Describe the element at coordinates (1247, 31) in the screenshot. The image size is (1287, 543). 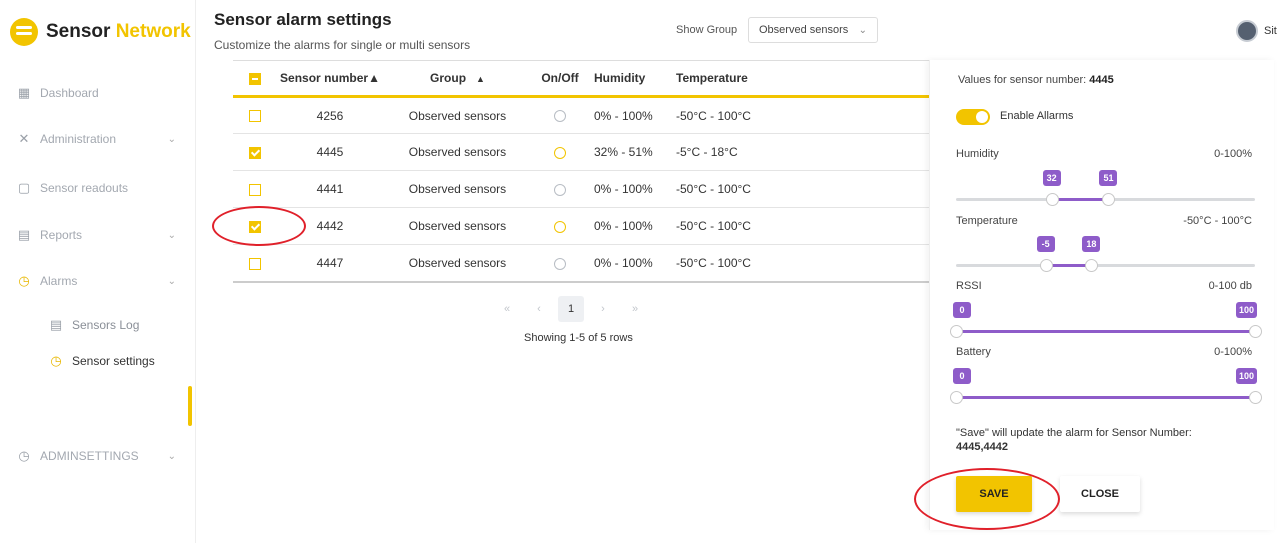
I see `avatar` at that location.